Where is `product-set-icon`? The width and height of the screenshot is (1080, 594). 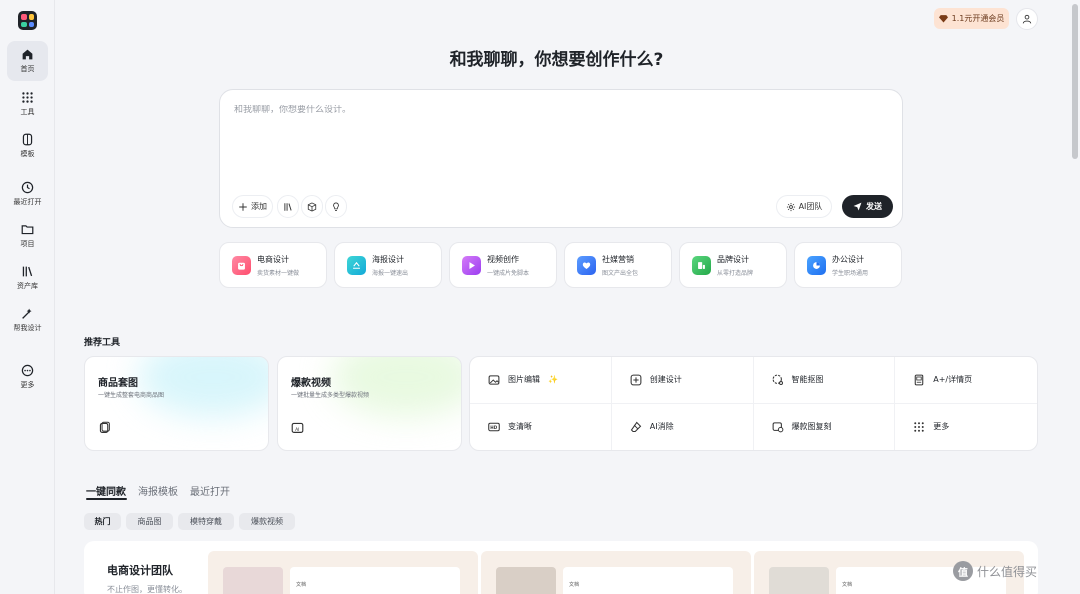 product-set-icon is located at coordinates (104, 427).